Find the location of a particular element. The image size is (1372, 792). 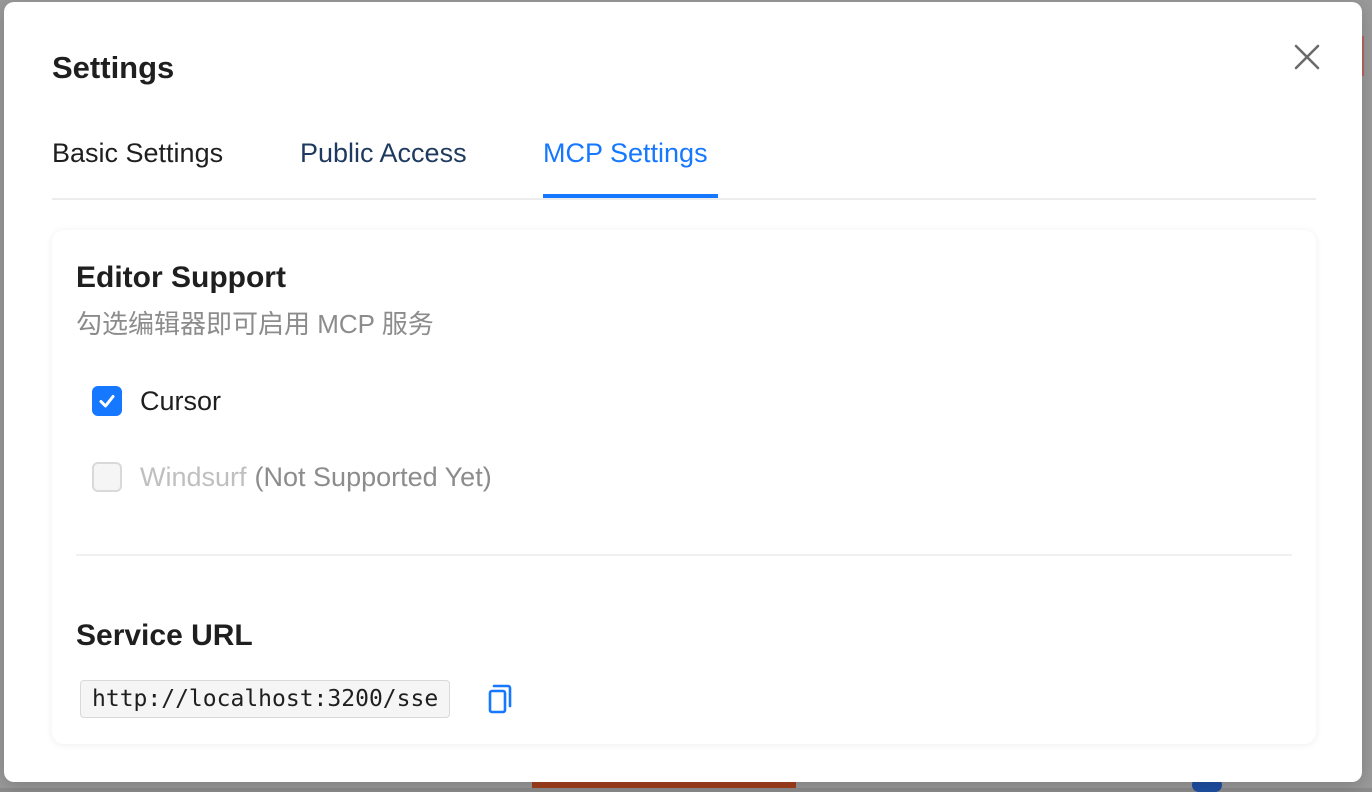

copy-url-button is located at coordinates (500, 699).